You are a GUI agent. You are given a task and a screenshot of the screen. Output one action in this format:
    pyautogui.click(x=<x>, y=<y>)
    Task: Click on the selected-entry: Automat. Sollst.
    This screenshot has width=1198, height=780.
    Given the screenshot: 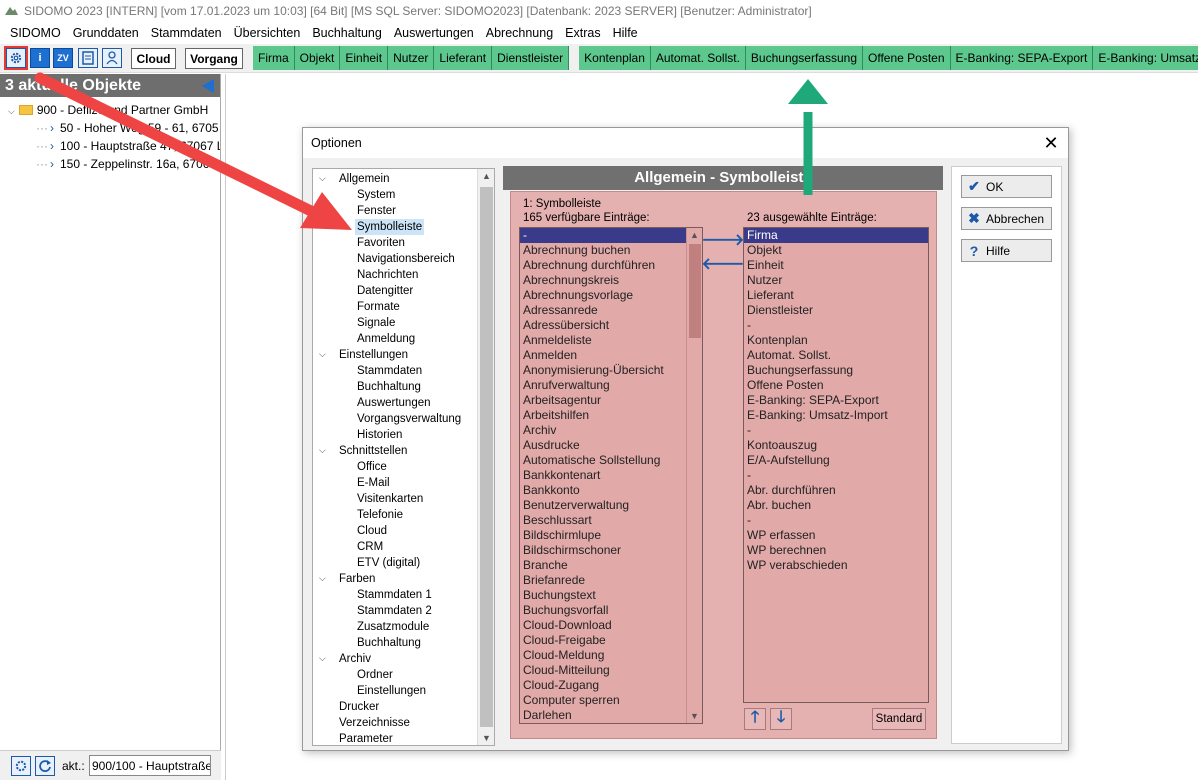 What is the action you would take?
    pyautogui.click(x=836, y=355)
    